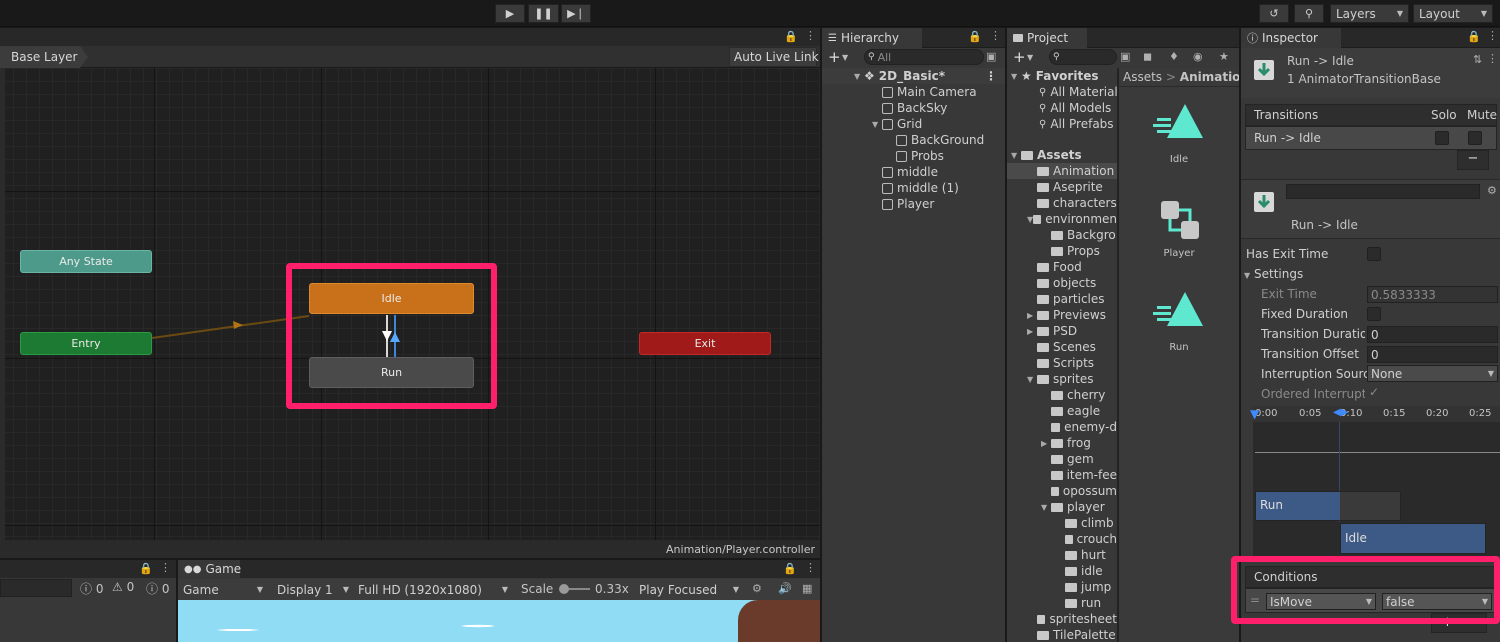 The width and height of the screenshot is (1500, 642). What do you see at coordinates (785, 588) in the screenshot?
I see `mute-audio-icon: 🔊` at bounding box center [785, 588].